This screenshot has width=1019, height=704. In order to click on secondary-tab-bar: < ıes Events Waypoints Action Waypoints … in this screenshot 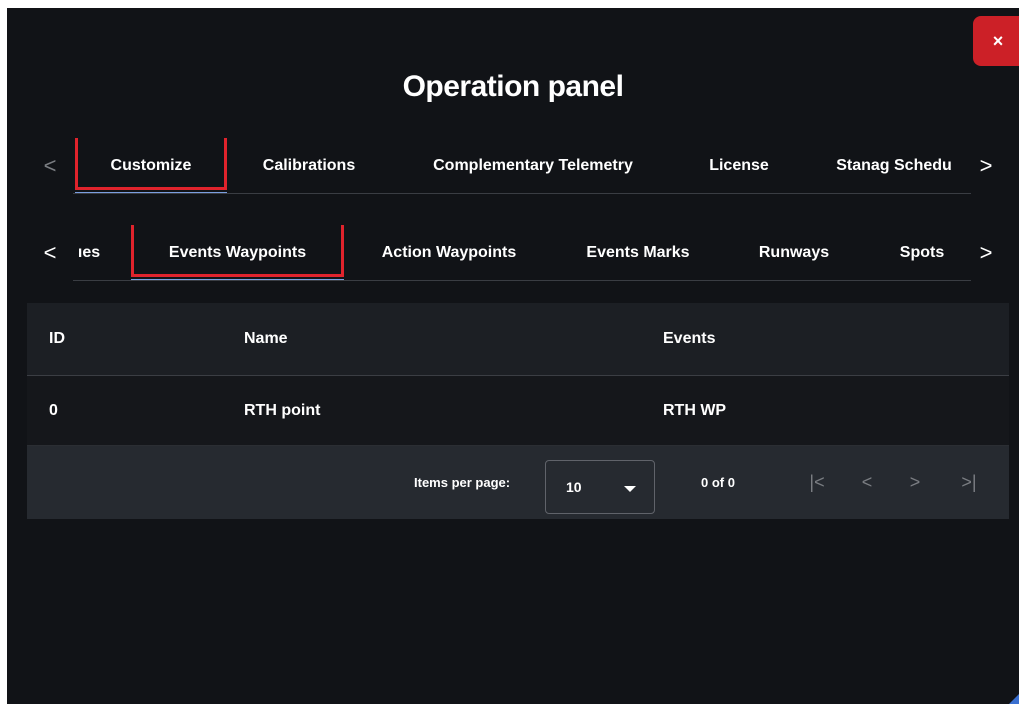, I will do `click(513, 253)`.